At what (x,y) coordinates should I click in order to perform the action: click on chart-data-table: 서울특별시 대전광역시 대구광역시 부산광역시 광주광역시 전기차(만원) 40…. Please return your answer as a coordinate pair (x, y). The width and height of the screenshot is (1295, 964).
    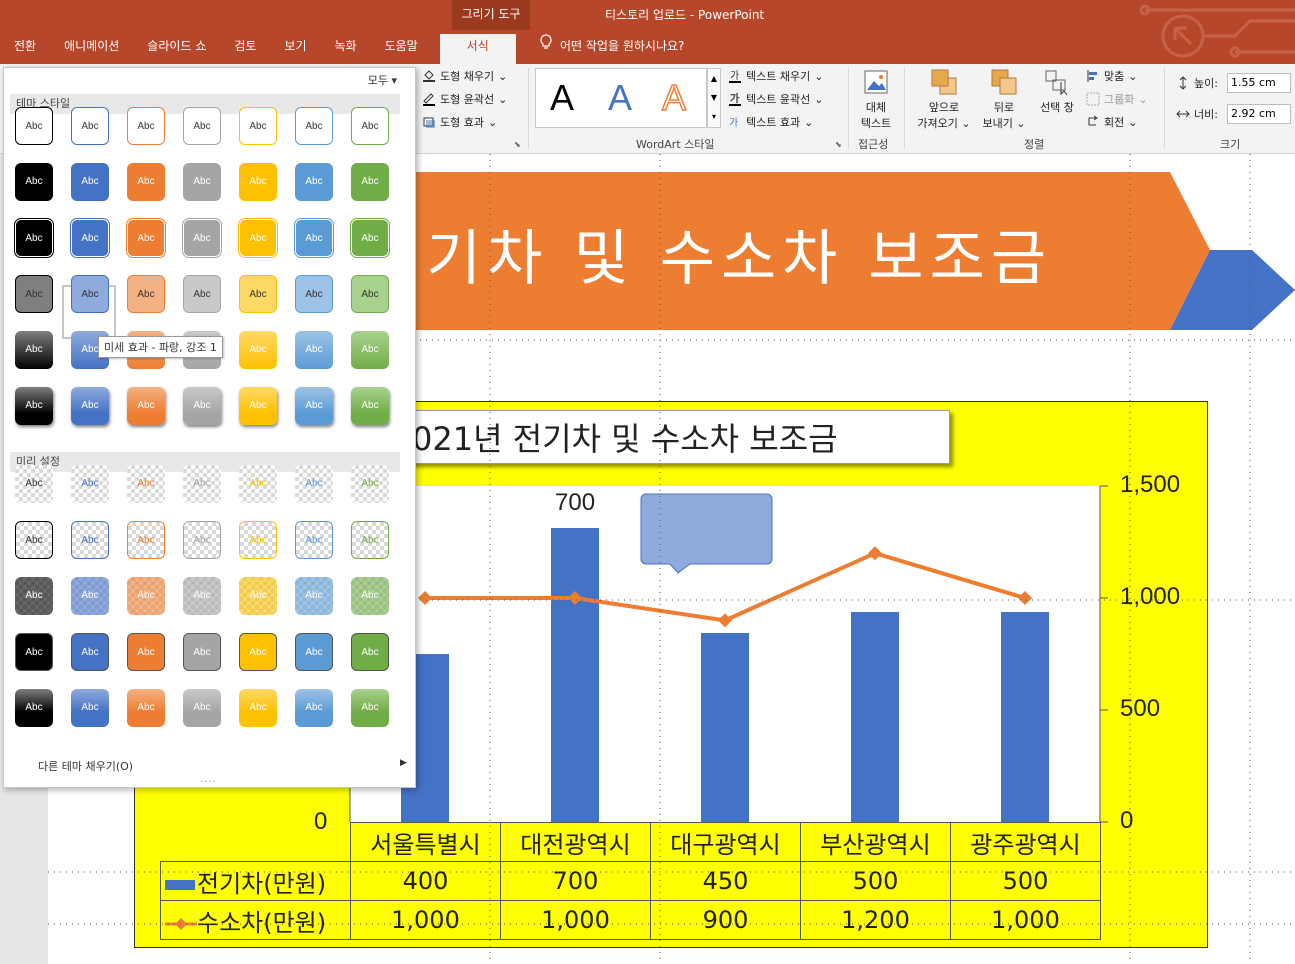
    Looking at the image, I should click on (630, 881).